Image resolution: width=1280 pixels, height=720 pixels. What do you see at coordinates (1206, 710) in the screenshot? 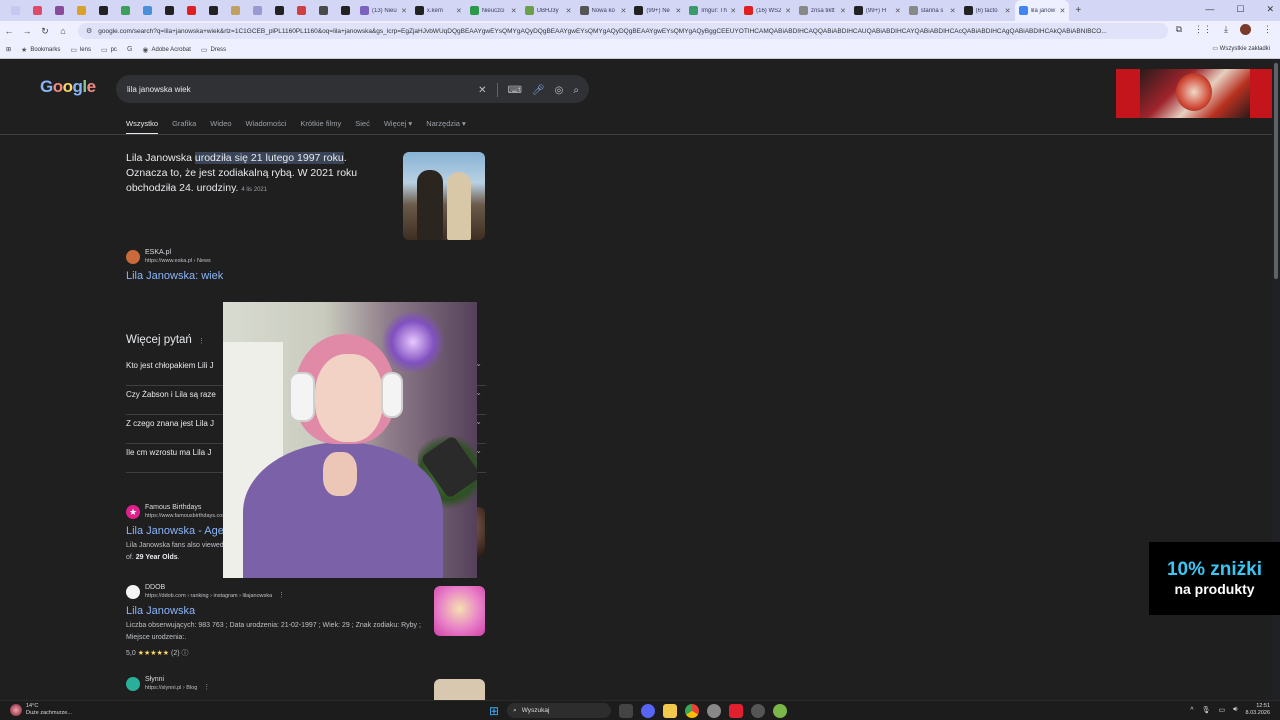
I see `microphone-icon: 🎙︎` at bounding box center [1206, 710].